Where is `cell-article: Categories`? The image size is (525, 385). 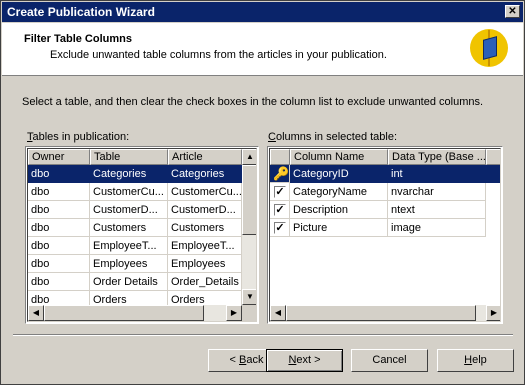
cell-article: Categories is located at coordinates (205, 174).